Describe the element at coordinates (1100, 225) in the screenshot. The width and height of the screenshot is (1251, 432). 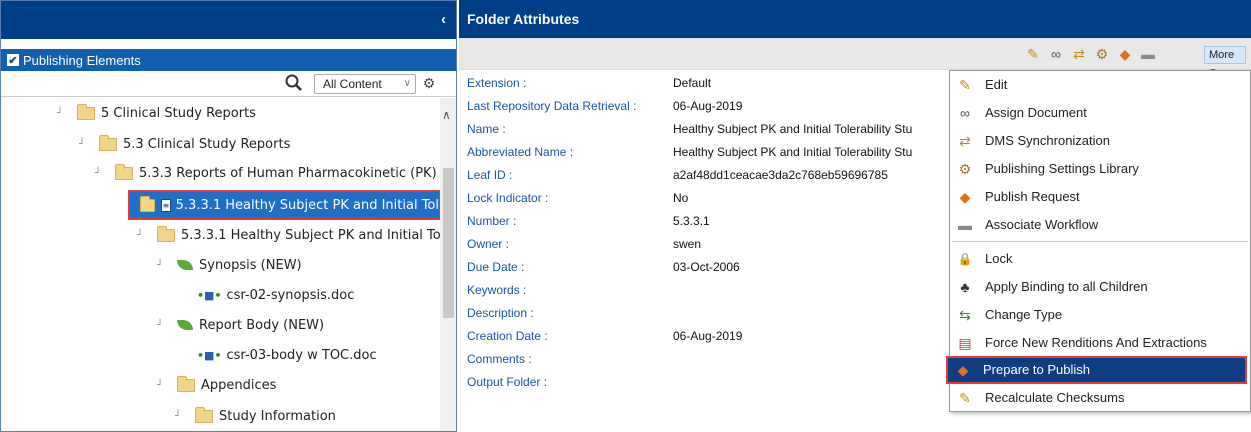
I see `menu-item-associate-workflow: ▬ Associate Workflow` at that location.